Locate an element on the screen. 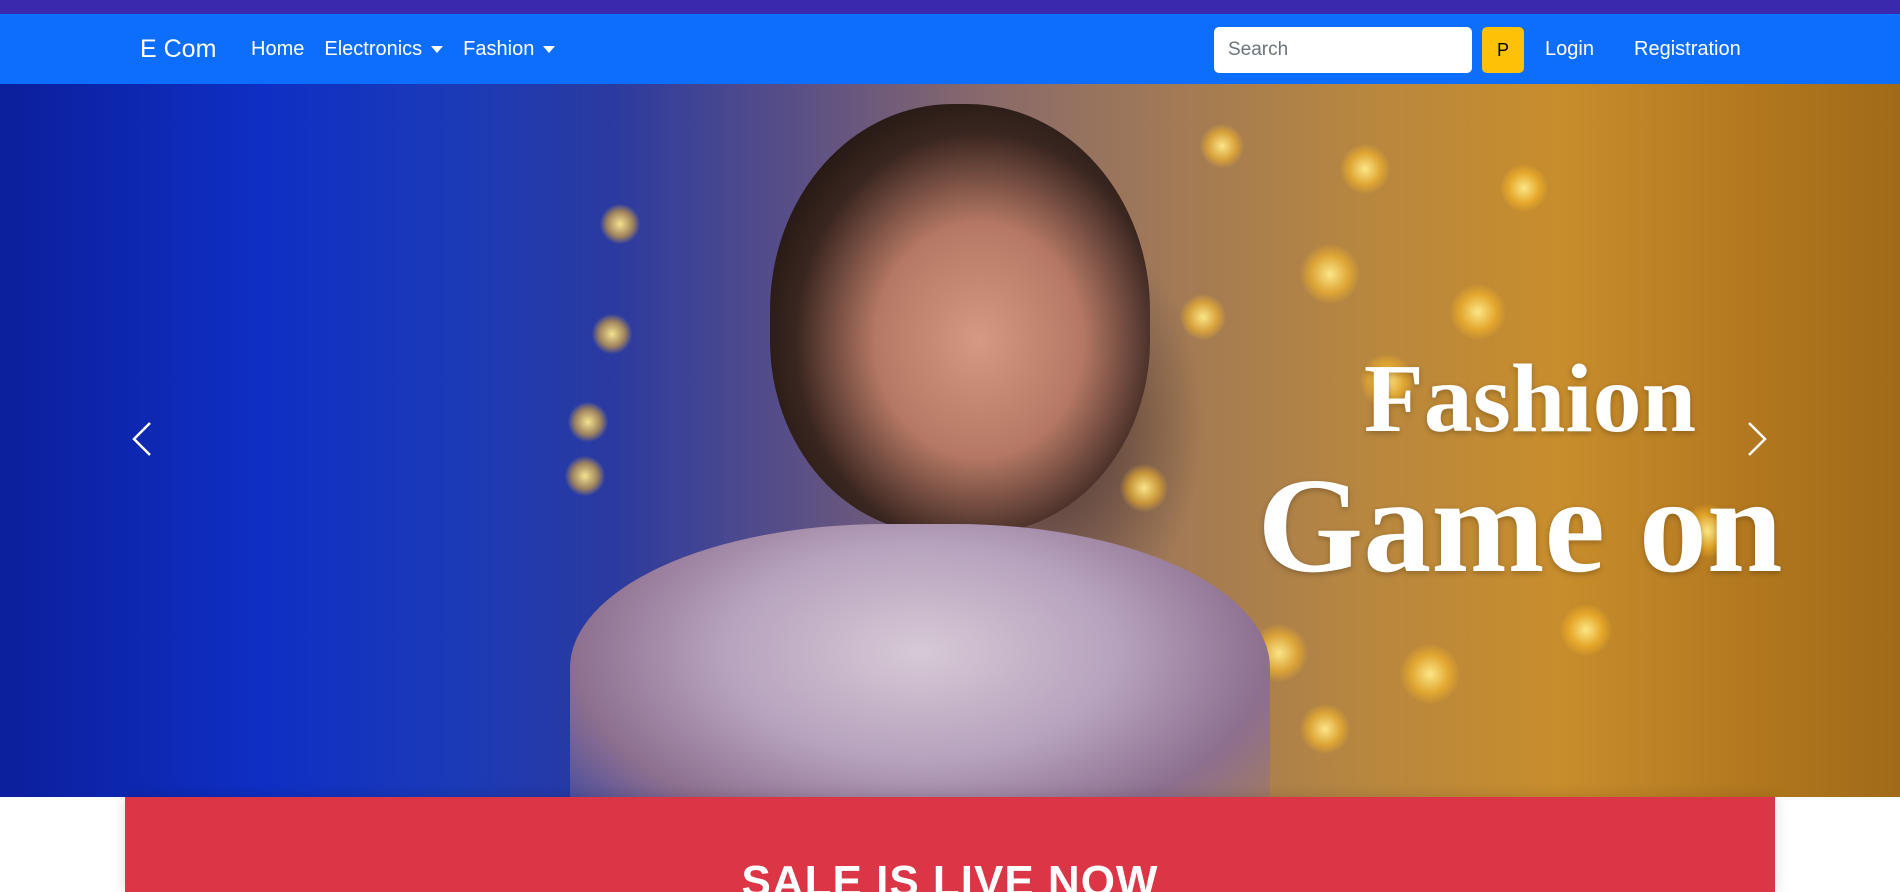 The height and width of the screenshot is (892, 1900). search-button: P is located at coordinates (1503, 50).